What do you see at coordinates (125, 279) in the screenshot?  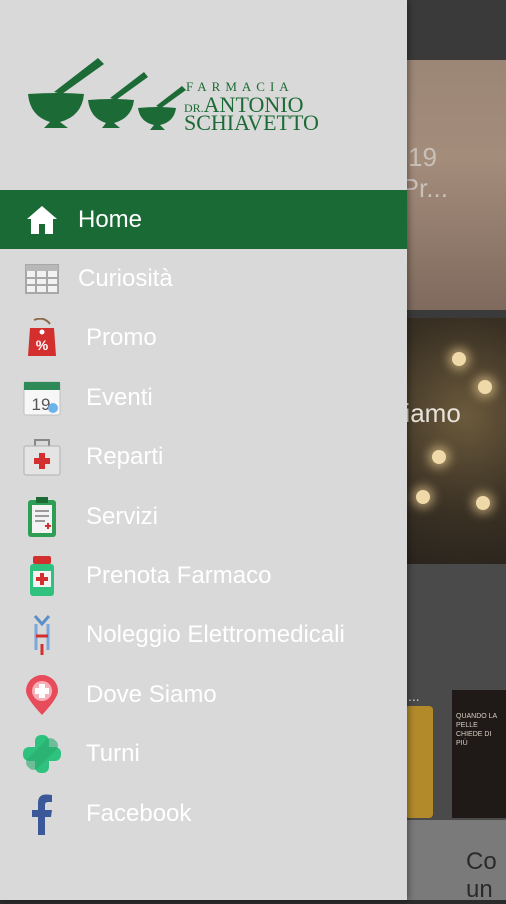 I see `menu-item-label: Curiosità` at bounding box center [125, 279].